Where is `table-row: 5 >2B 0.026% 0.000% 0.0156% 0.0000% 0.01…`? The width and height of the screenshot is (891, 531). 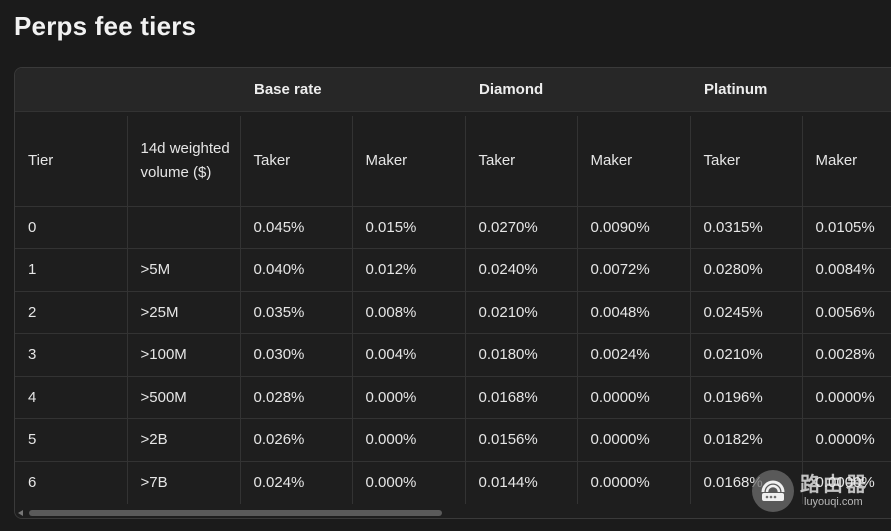
table-row: 5 >2B 0.026% 0.000% 0.0156% 0.0000% 0.01… is located at coordinates (453, 440).